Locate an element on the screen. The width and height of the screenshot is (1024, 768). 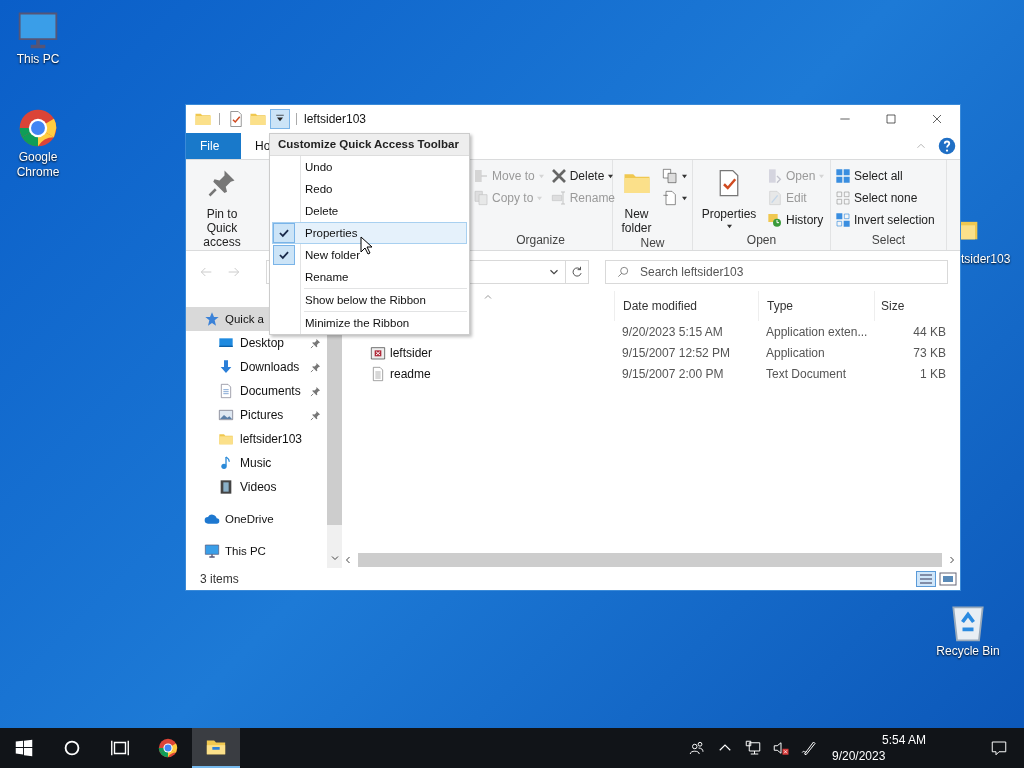
menu-item: New folder is located at coordinates (369, 255).